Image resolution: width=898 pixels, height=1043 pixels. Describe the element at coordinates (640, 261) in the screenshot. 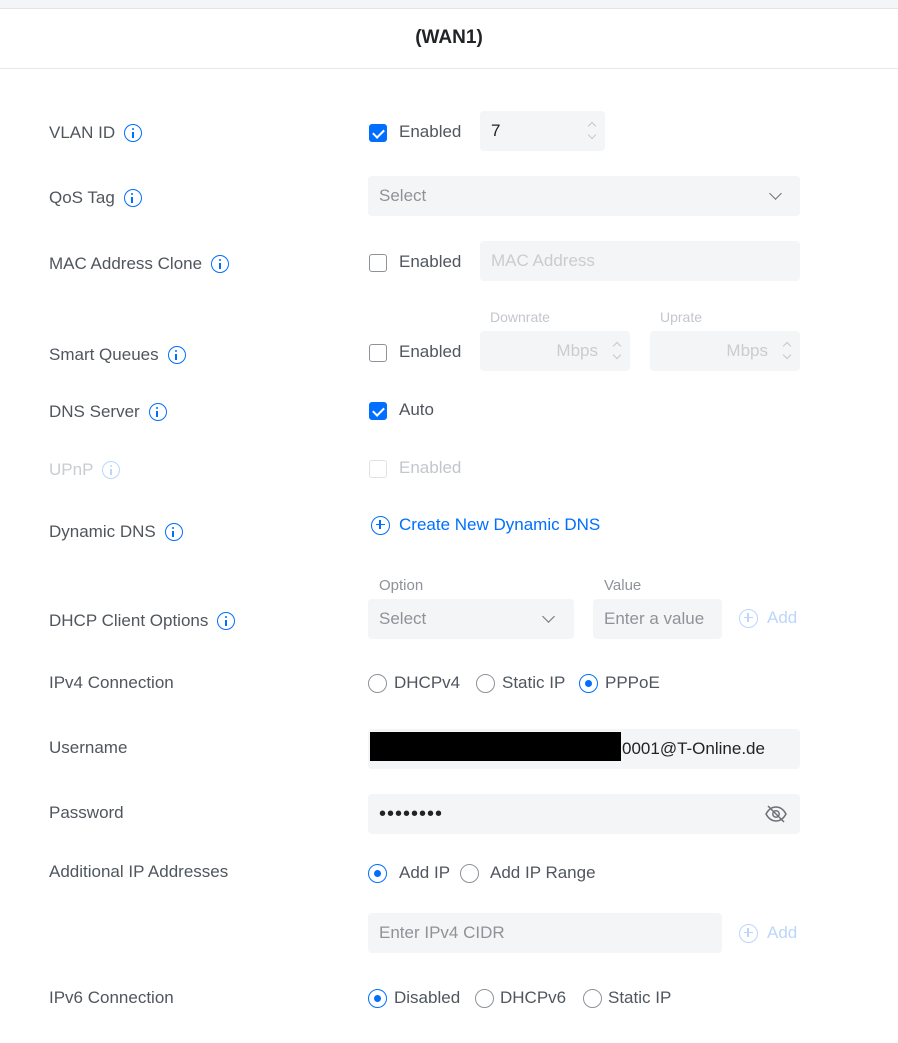

I see `mac-address-input: MAC Address` at that location.